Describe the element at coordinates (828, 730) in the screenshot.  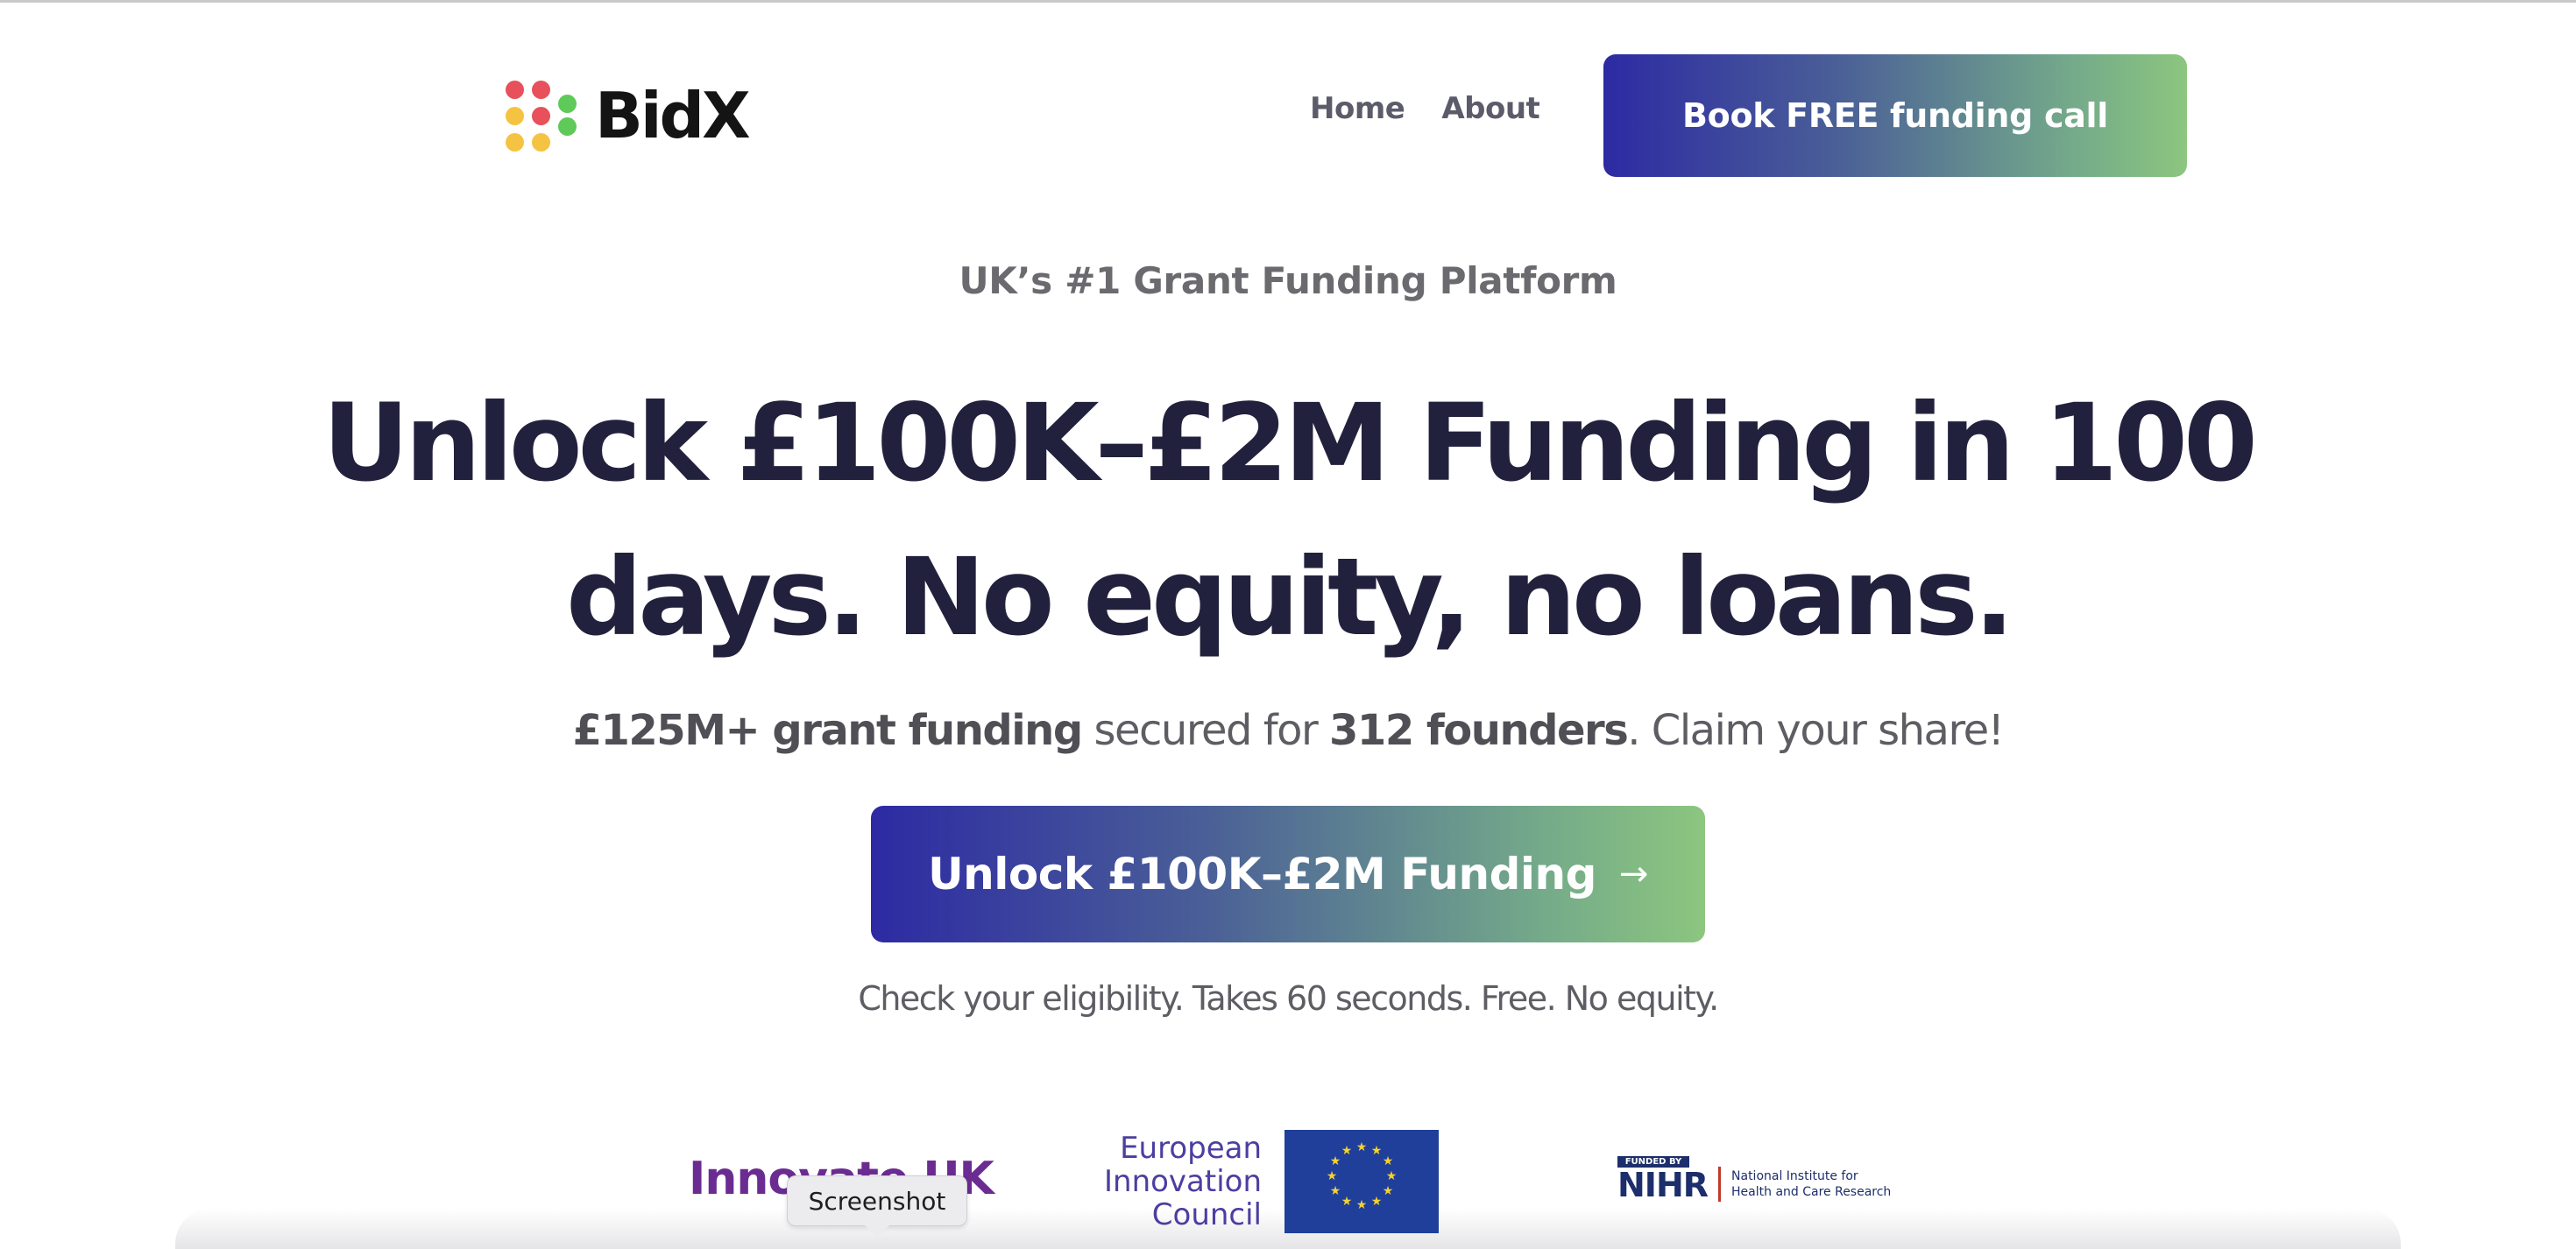
I see `funding-amount-highlight: £125M+ grant funding` at that location.